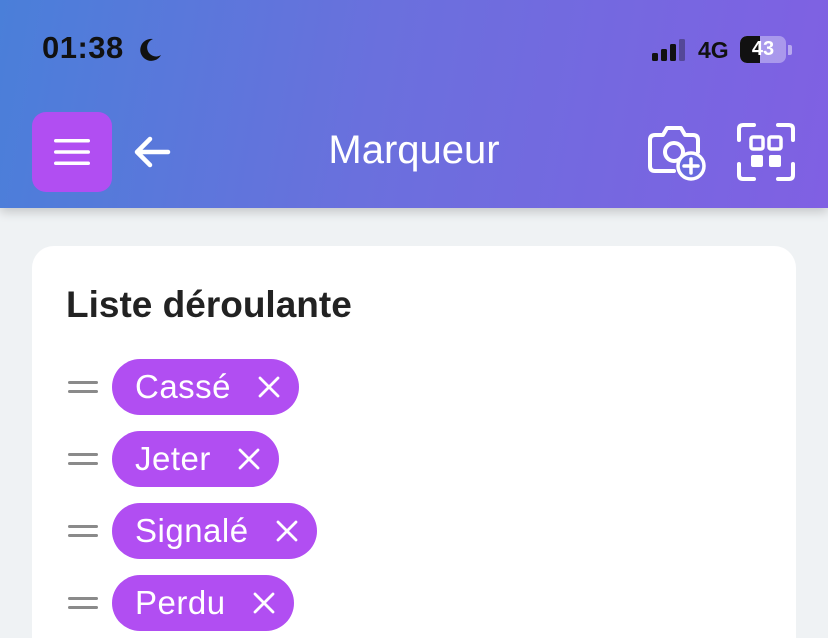 This screenshot has height=638, width=828. I want to click on tag-chip: Signalé, so click(214, 531).